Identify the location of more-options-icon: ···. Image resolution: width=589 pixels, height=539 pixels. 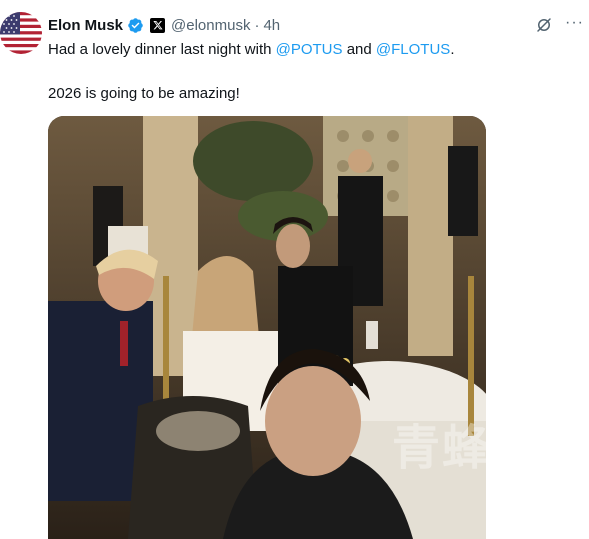
(574, 23).